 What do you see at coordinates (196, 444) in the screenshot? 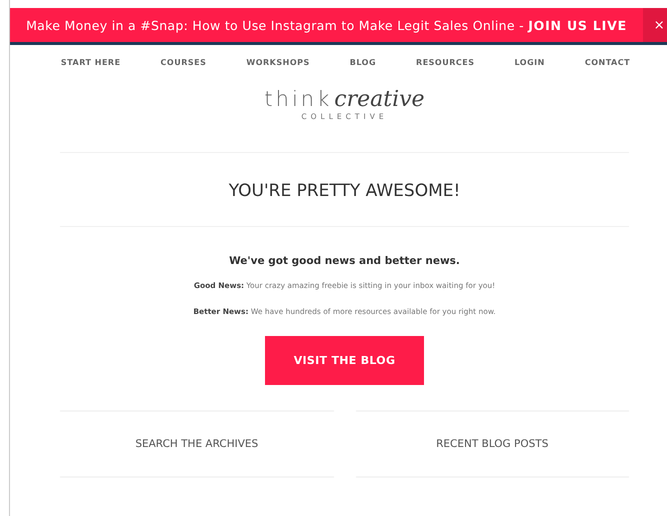
I see `widget-title: SEARCH THE ARCHIVES` at bounding box center [196, 444].